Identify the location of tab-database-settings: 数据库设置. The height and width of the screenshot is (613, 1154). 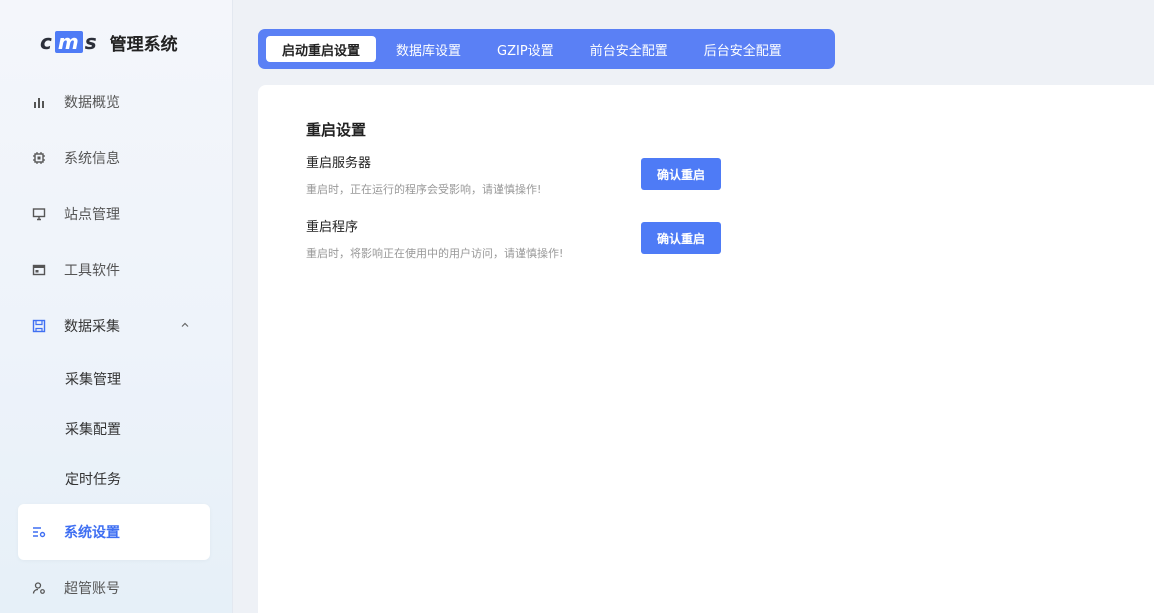
(428, 49).